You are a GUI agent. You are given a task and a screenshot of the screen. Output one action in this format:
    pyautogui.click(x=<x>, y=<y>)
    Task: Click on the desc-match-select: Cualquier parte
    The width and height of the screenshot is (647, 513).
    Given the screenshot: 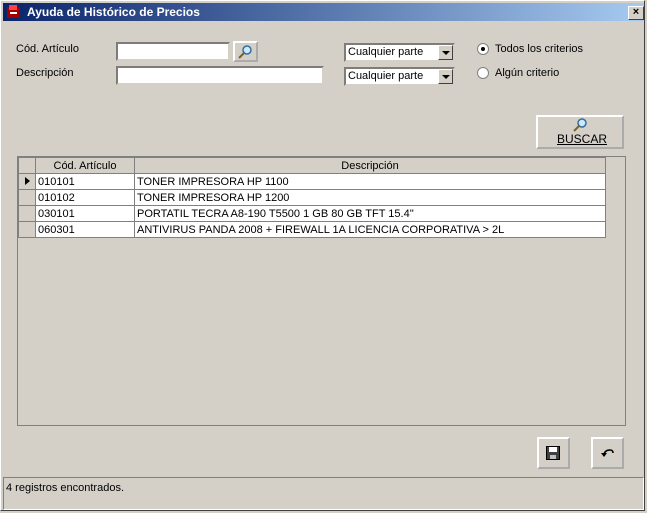 What is the action you would take?
    pyautogui.click(x=399, y=76)
    